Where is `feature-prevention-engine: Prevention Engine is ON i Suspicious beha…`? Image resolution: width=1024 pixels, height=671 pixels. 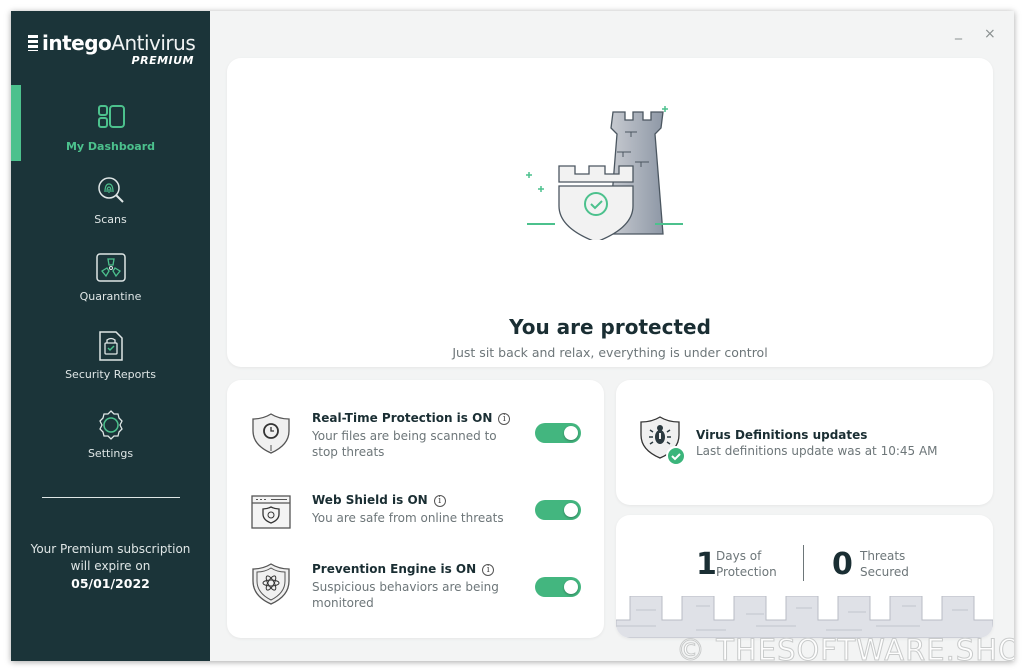
feature-prevention-engine: Prevention Engine is ON i Suspicious beha… is located at coordinates (415, 592).